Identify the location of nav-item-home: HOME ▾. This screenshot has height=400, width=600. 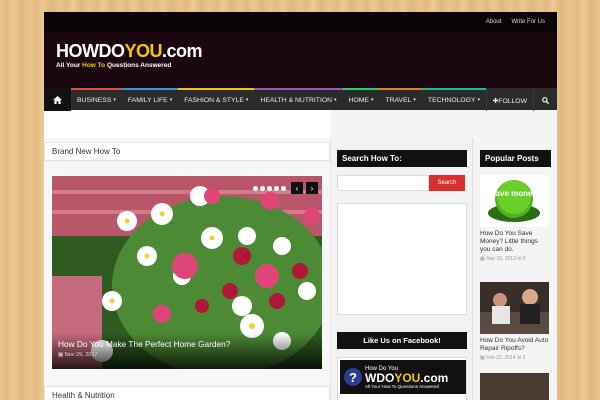
(361, 99).